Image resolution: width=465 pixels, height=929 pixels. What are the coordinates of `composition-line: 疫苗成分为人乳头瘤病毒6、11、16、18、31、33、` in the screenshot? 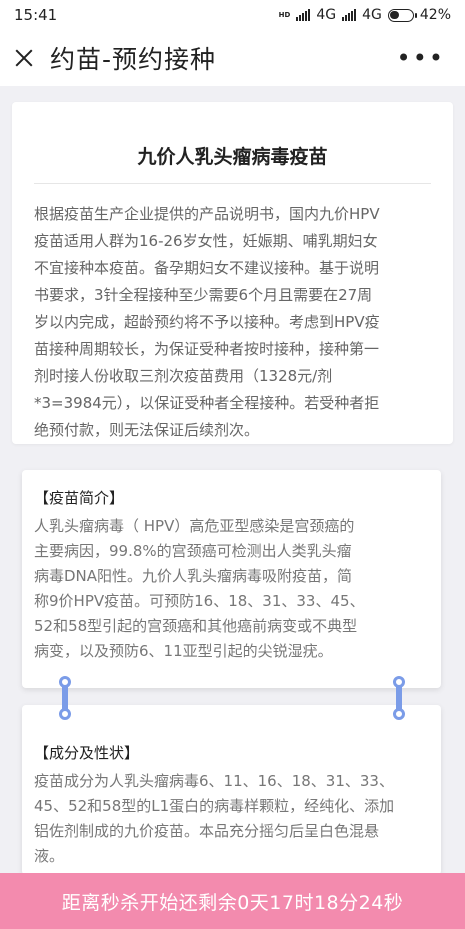 It's located at (214, 781).